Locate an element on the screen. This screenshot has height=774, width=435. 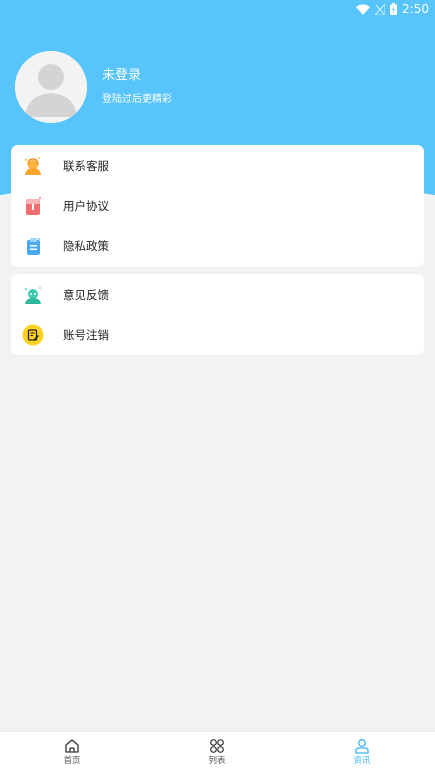
nav-item-home: 首页 is located at coordinates (72, 755).